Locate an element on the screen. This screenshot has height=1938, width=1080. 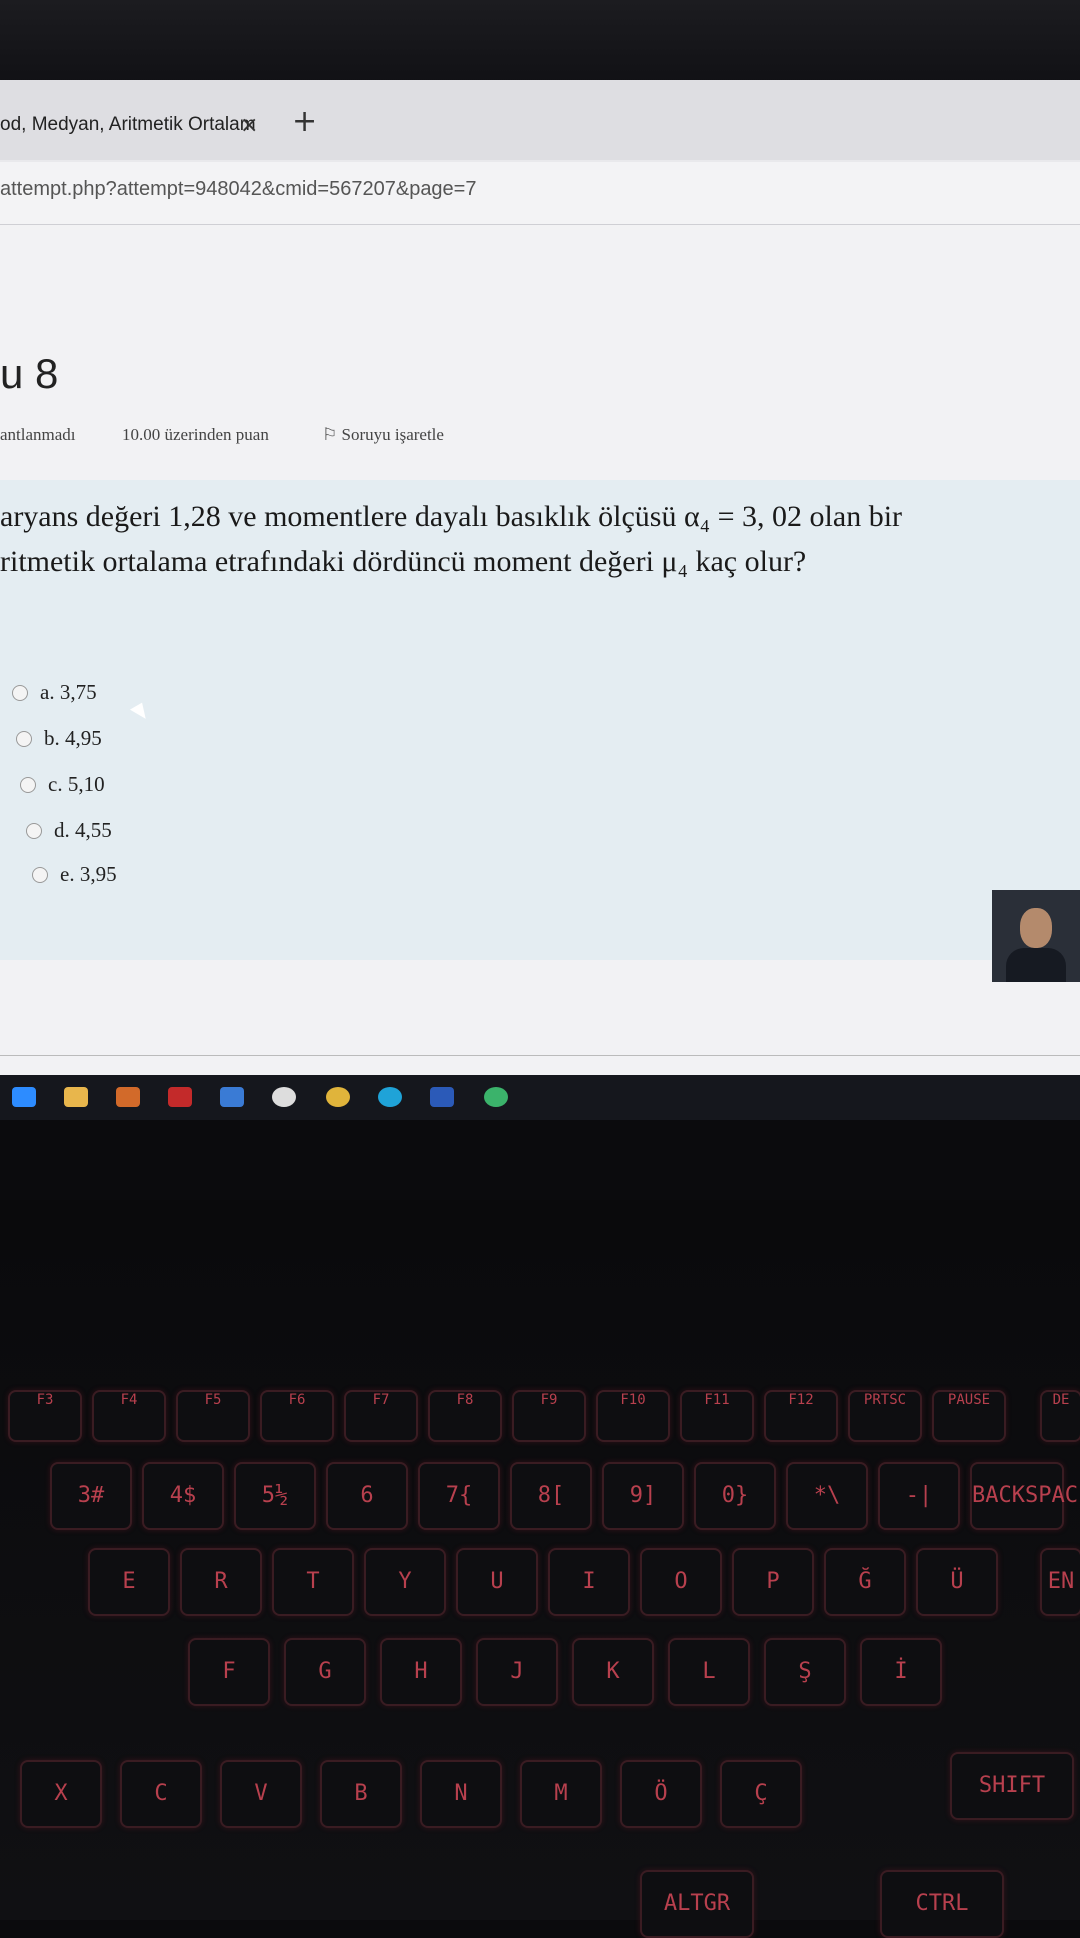
mail-icon is located at coordinates (232, 1097).